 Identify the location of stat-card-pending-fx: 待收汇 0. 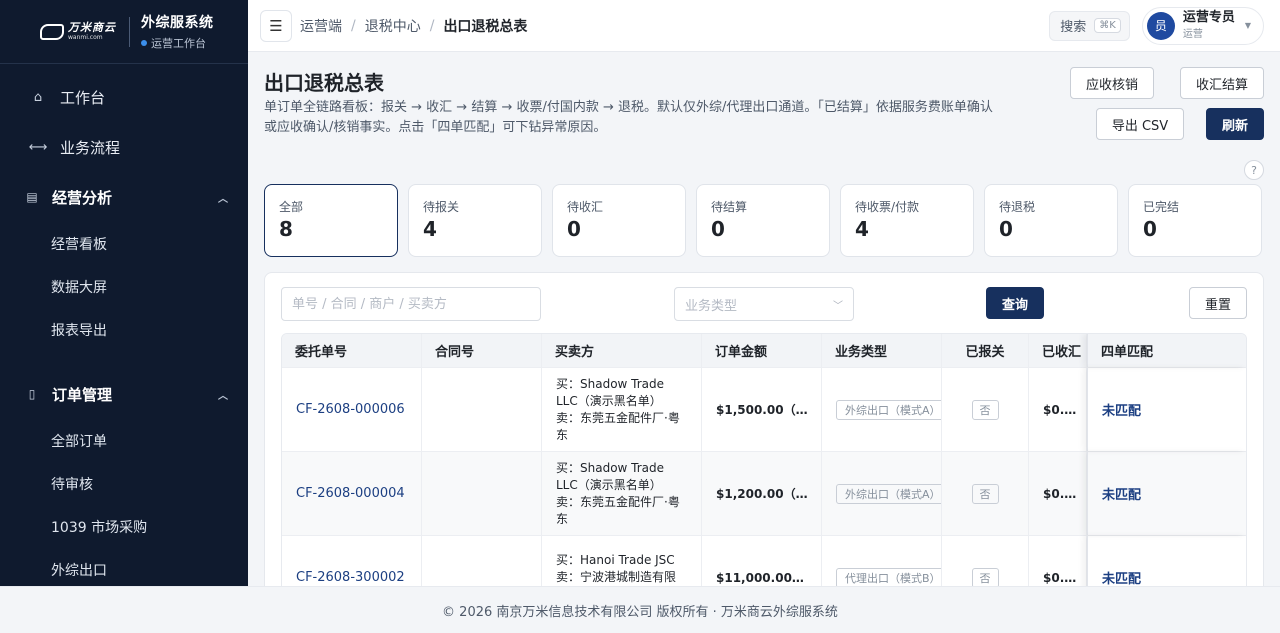
(619, 220).